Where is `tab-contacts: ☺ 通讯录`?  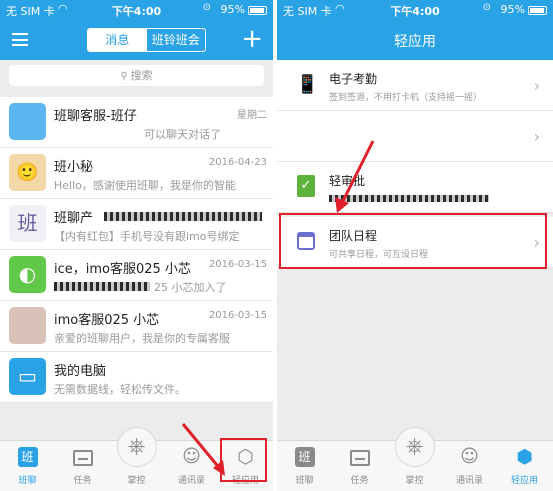
tab-contacts: ☺ 通讯录 is located at coordinates (469, 466).